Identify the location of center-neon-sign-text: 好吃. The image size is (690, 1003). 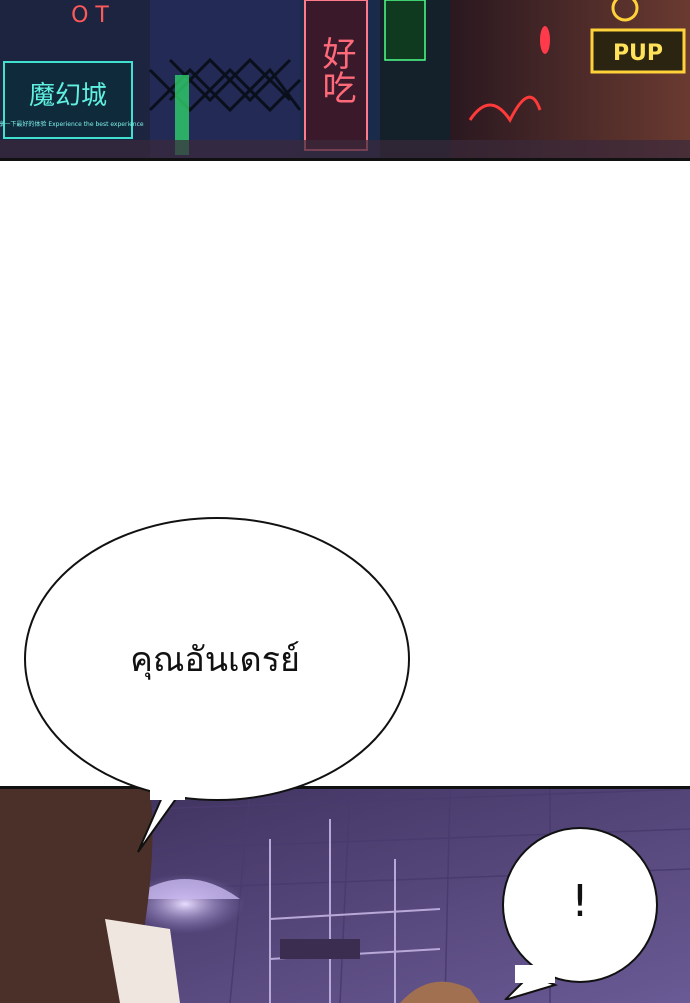
(336, 70).